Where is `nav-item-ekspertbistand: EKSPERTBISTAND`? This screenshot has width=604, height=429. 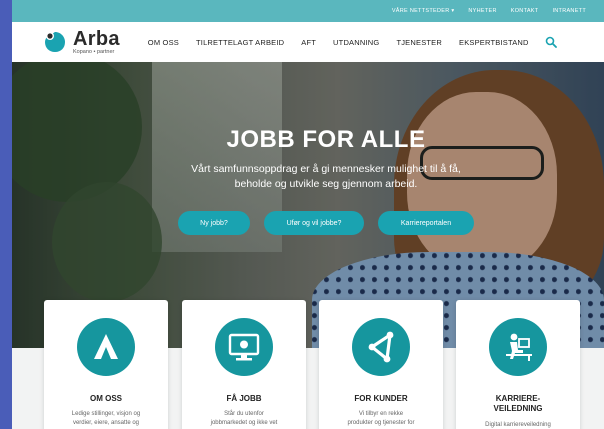 nav-item-ekspertbistand: EKSPERTBISTAND is located at coordinates (494, 42).